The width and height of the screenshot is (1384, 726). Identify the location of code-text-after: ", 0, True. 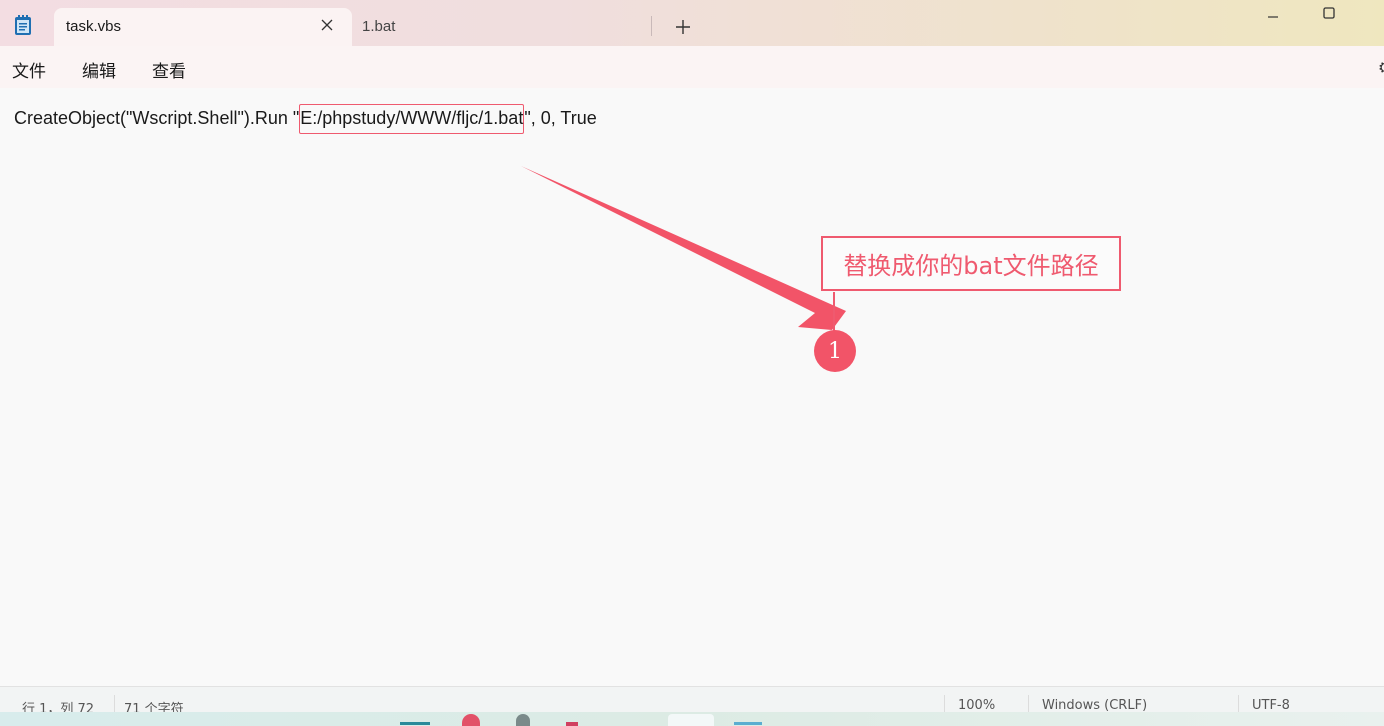
(560, 118).